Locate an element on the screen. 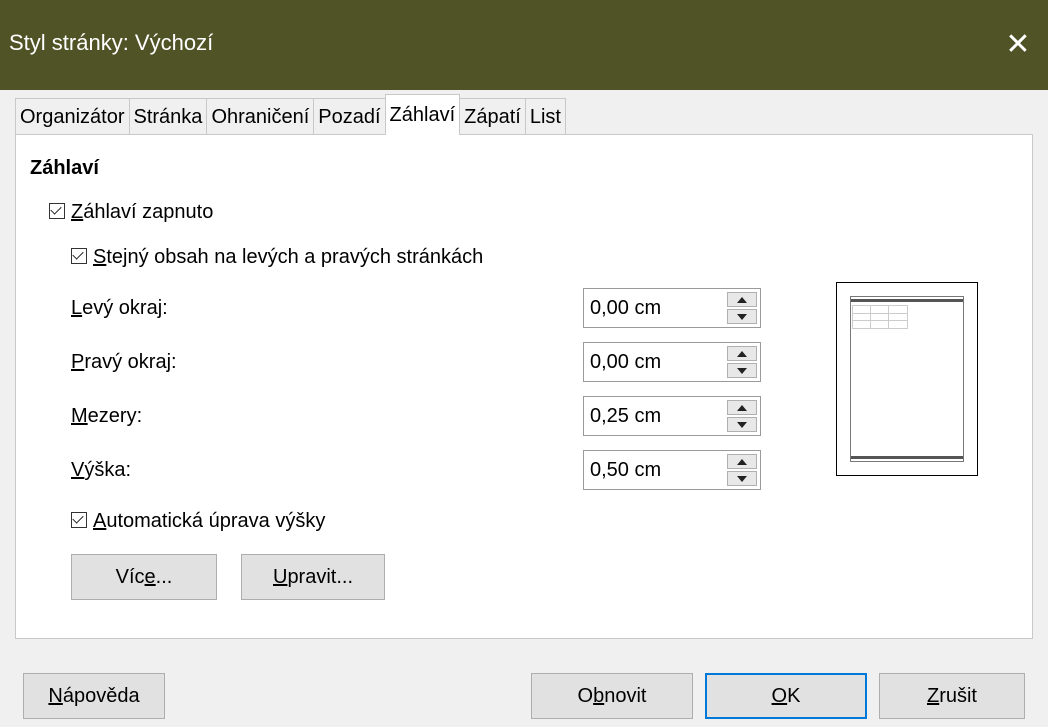  page-preview is located at coordinates (907, 379).